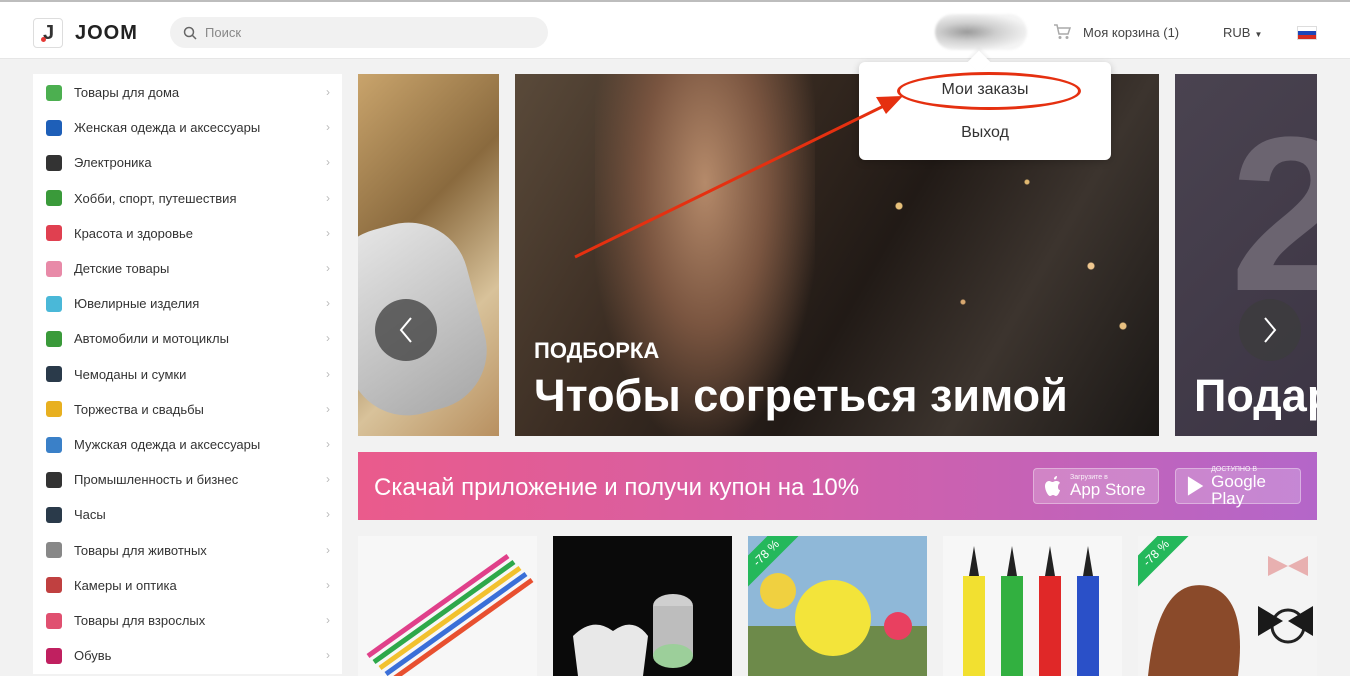  I want to click on app-store-small: Загрузите в, so click(1089, 477).